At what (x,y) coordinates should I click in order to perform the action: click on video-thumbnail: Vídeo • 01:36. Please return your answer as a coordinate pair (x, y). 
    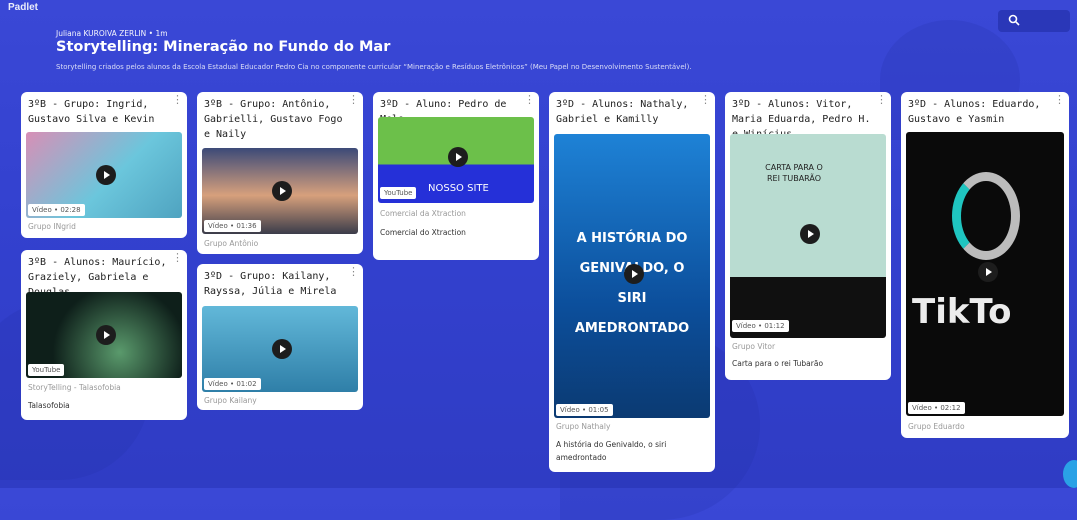
    Looking at the image, I should click on (280, 191).